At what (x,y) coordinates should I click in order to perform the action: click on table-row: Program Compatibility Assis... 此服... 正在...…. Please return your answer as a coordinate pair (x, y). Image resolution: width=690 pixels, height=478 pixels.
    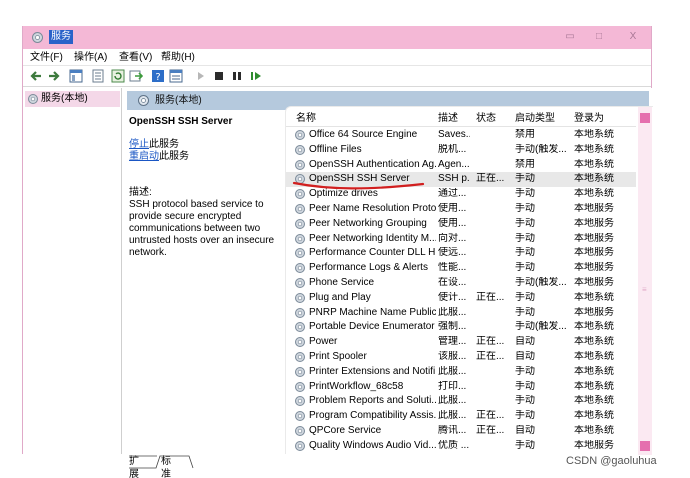
    Looking at the image, I should click on (461, 416).